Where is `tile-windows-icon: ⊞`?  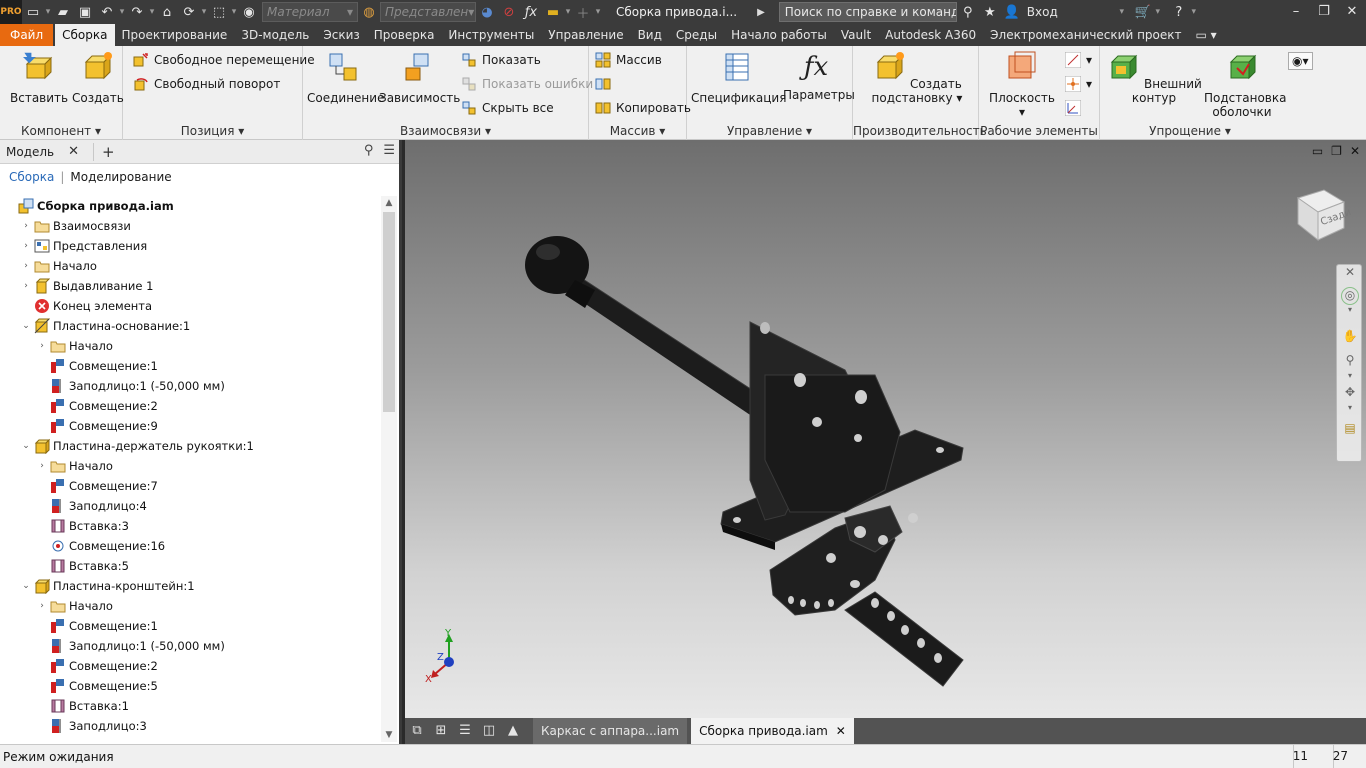 tile-windows-icon: ⊞ is located at coordinates (441, 731).